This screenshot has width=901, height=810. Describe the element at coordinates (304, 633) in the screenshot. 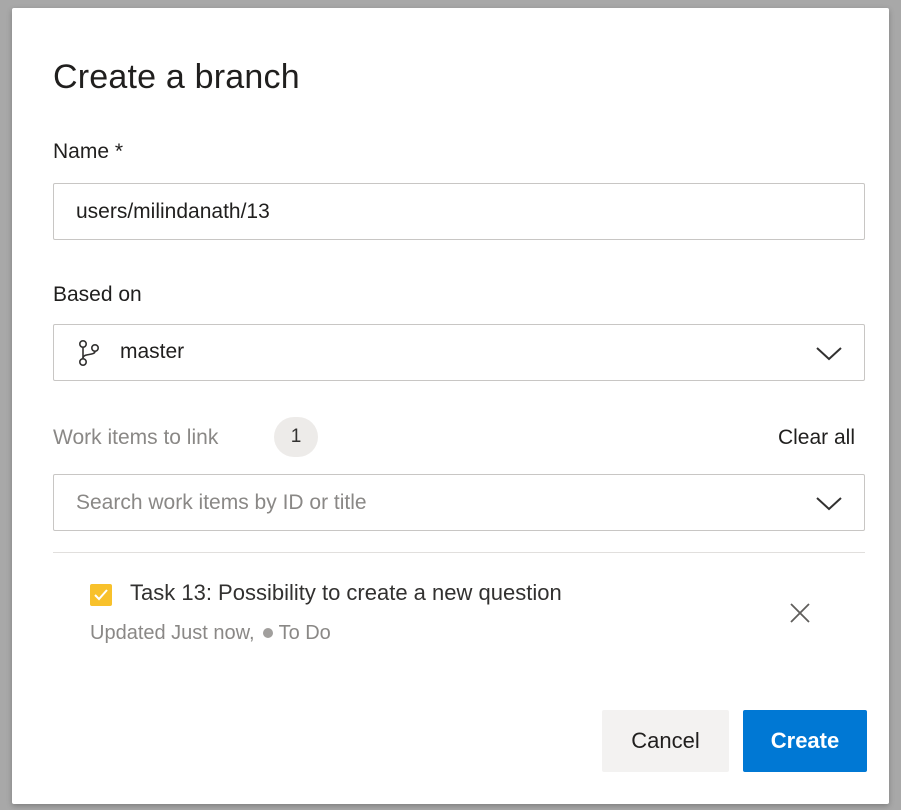

I see `work-item-state: To Do` at that location.